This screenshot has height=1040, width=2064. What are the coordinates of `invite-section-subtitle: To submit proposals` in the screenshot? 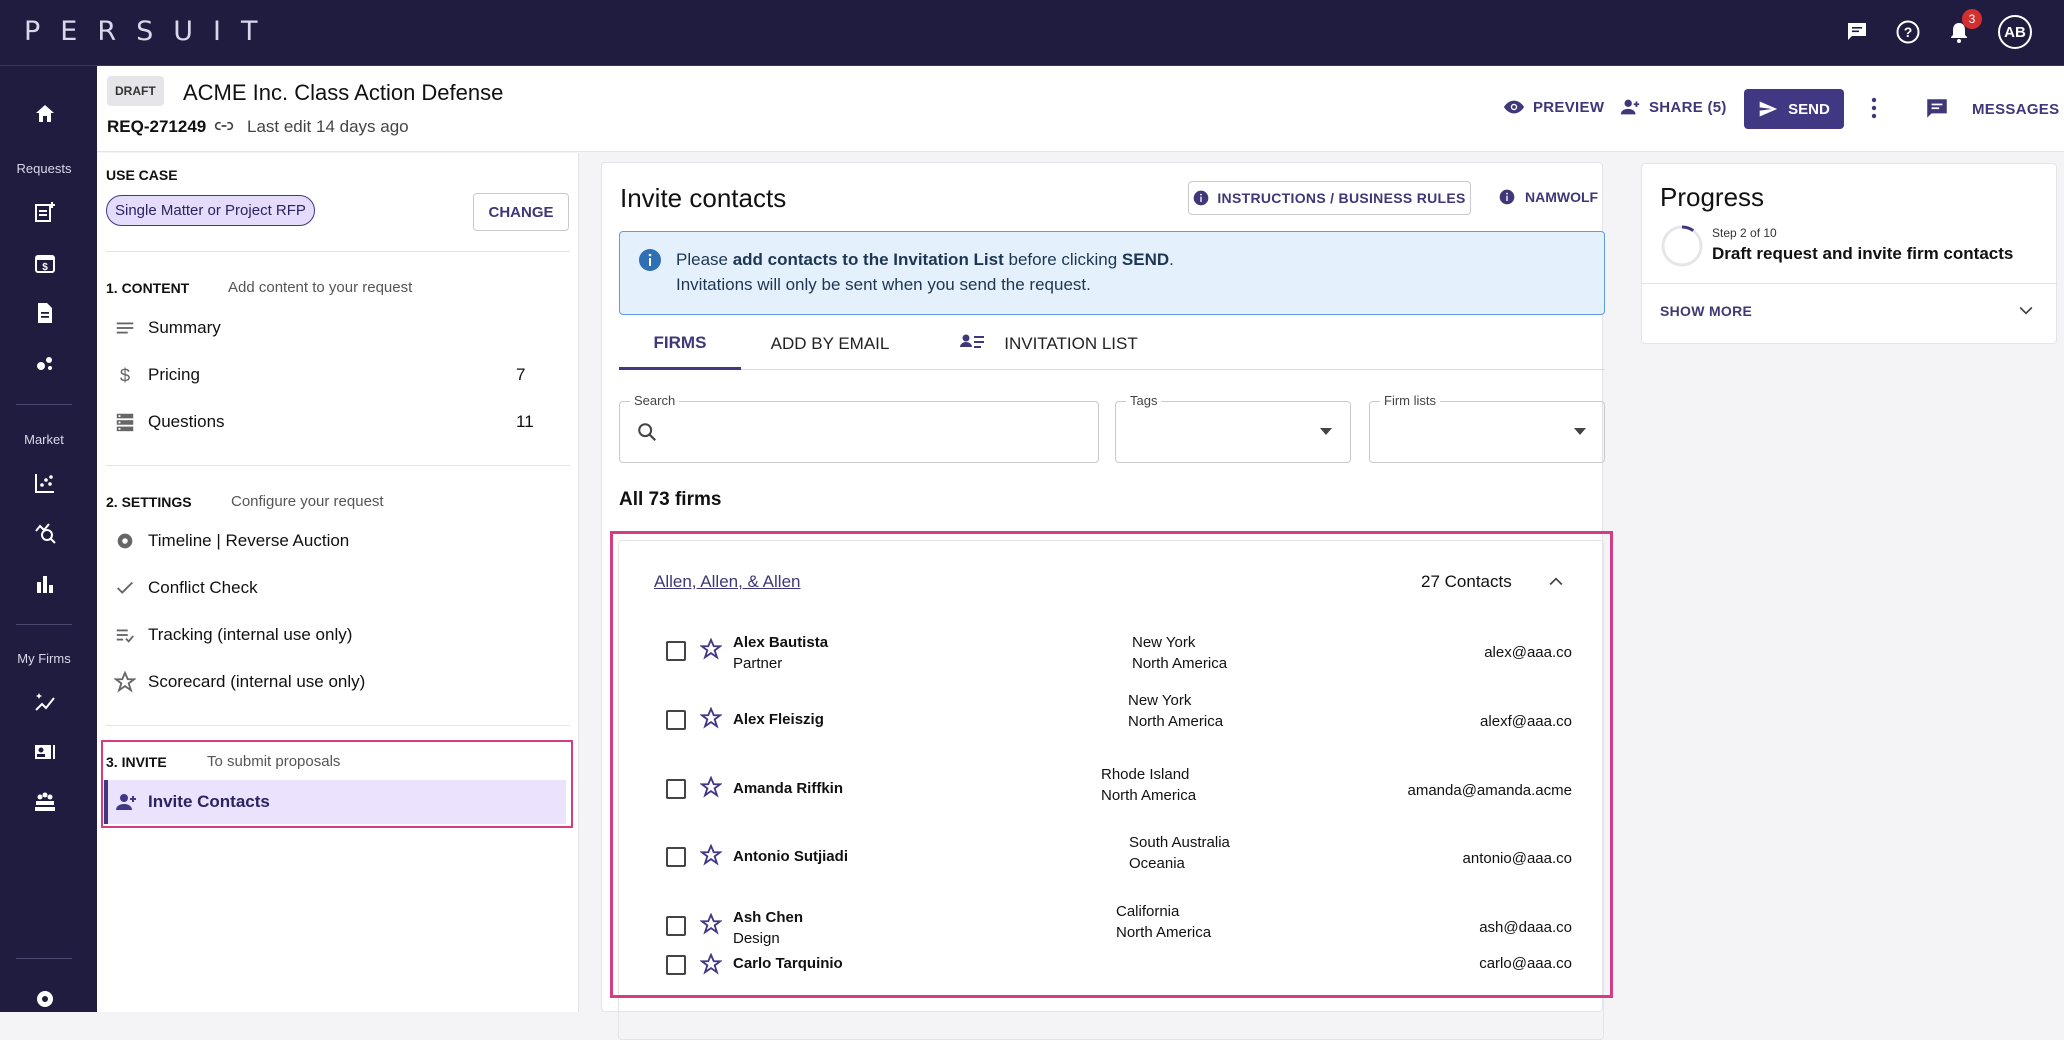 It's located at (274, 761).